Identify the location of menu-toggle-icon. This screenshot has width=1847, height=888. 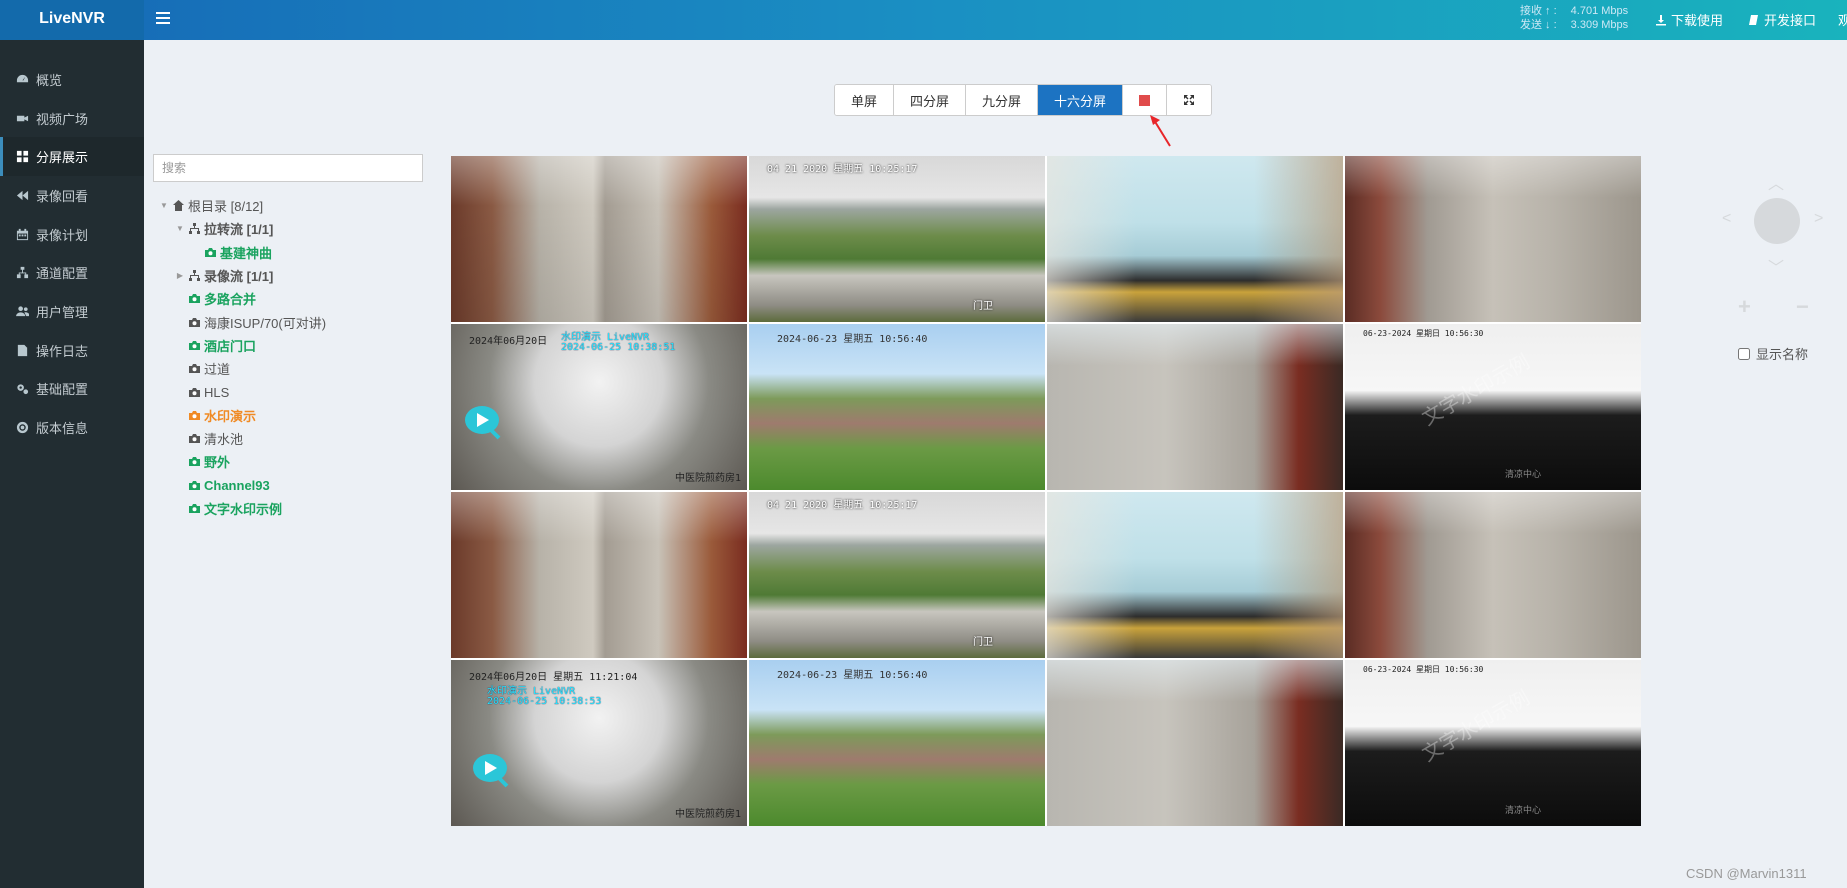
(163, 19).